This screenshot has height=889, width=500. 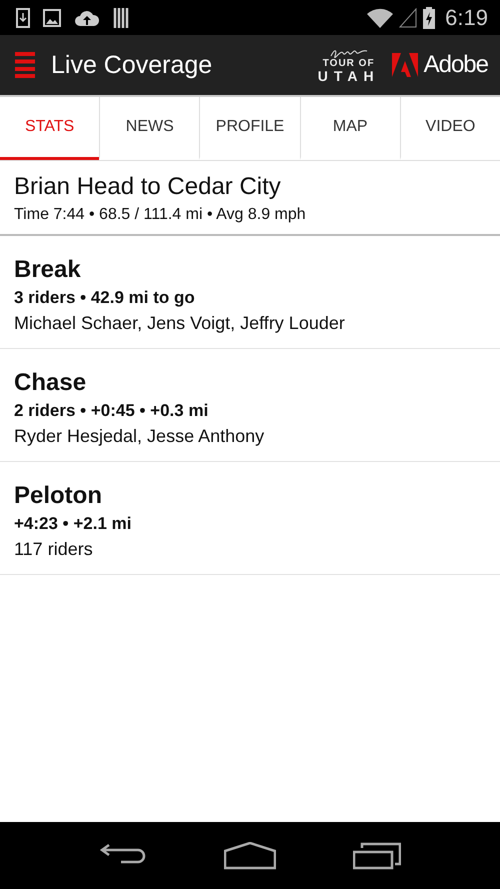 What do you see at coordinates (122, 18) in the screenshot?
I see `barcode-icon` at bounding box center [122, 18].